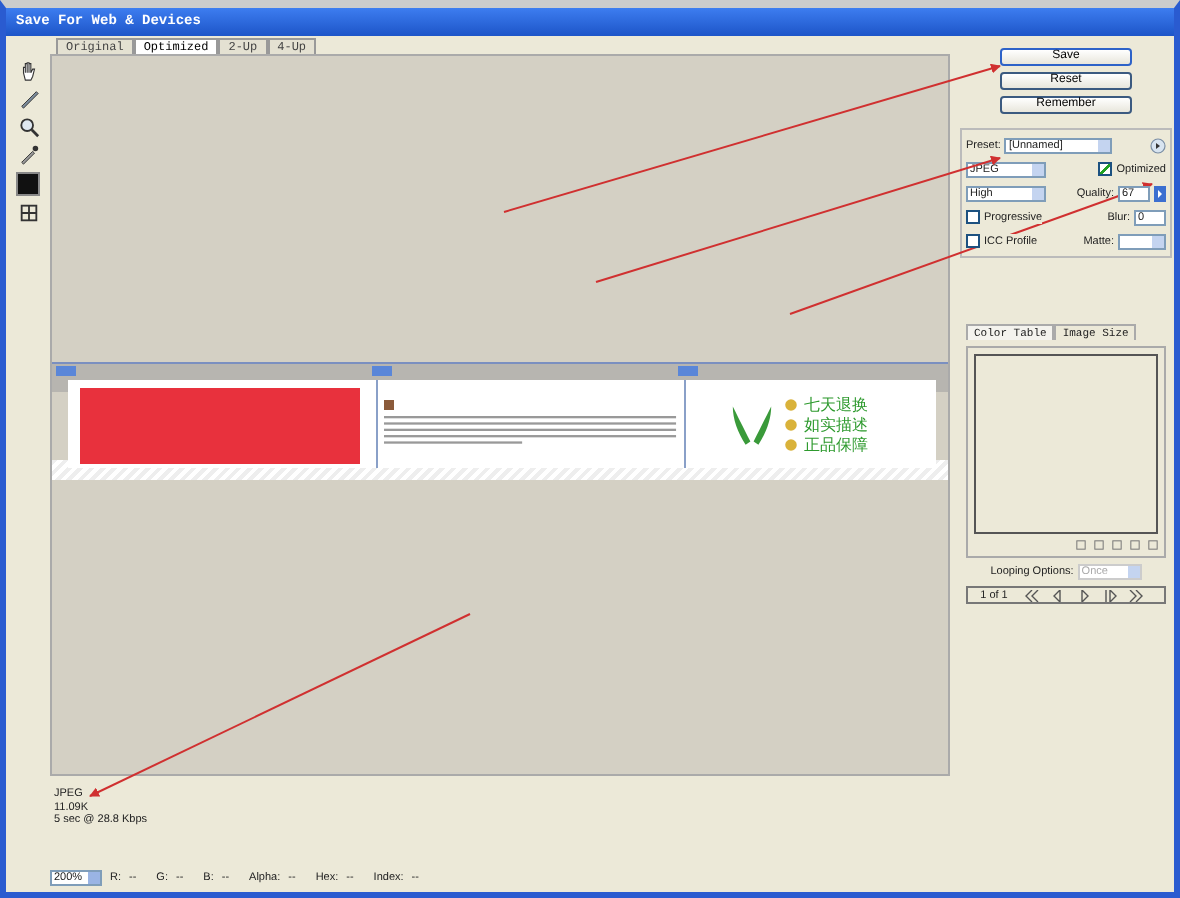 Image resolution: width=1180 pixels, height=898 pixels. What do you see at coordinates (28, 127) in the screenshot?
I see `zoom-icon` at bounding box center [28, 127].